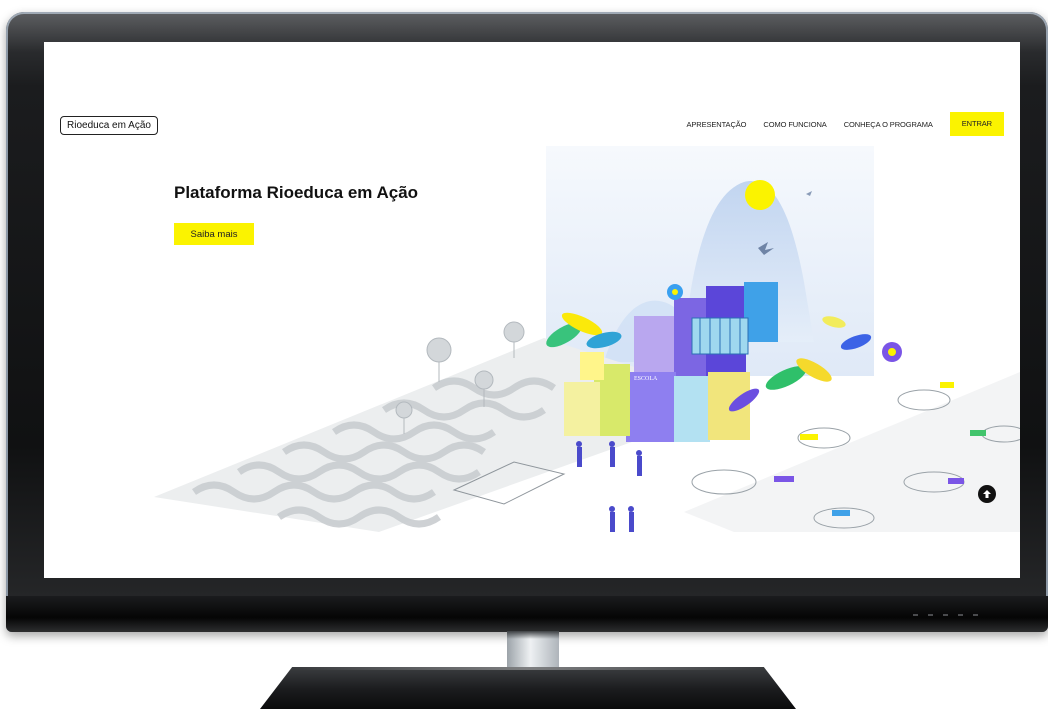 This screenshot has width=1048, height=709. What do you see at coordinates (533, 635) in the screenshot?
I see `monitor-stand-neck-shadow` at bounding box center [533, 635].